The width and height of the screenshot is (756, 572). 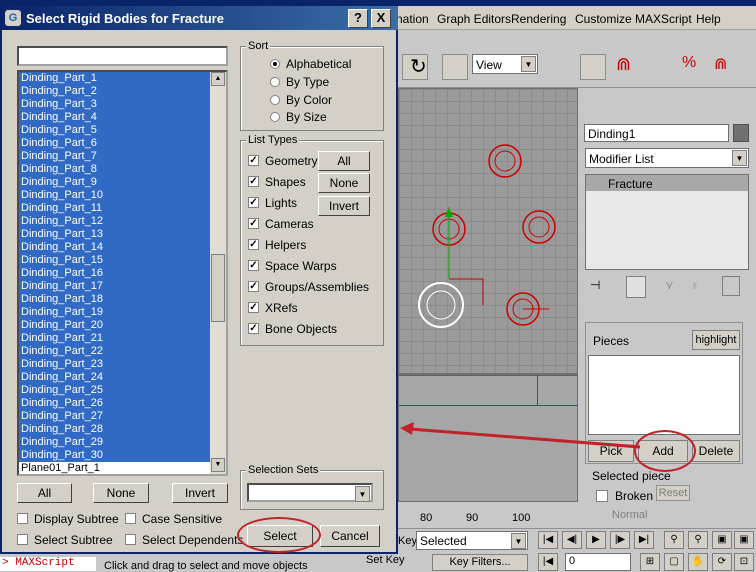 I want to click on sort-by-size-radio, so click(x=275, y=117).